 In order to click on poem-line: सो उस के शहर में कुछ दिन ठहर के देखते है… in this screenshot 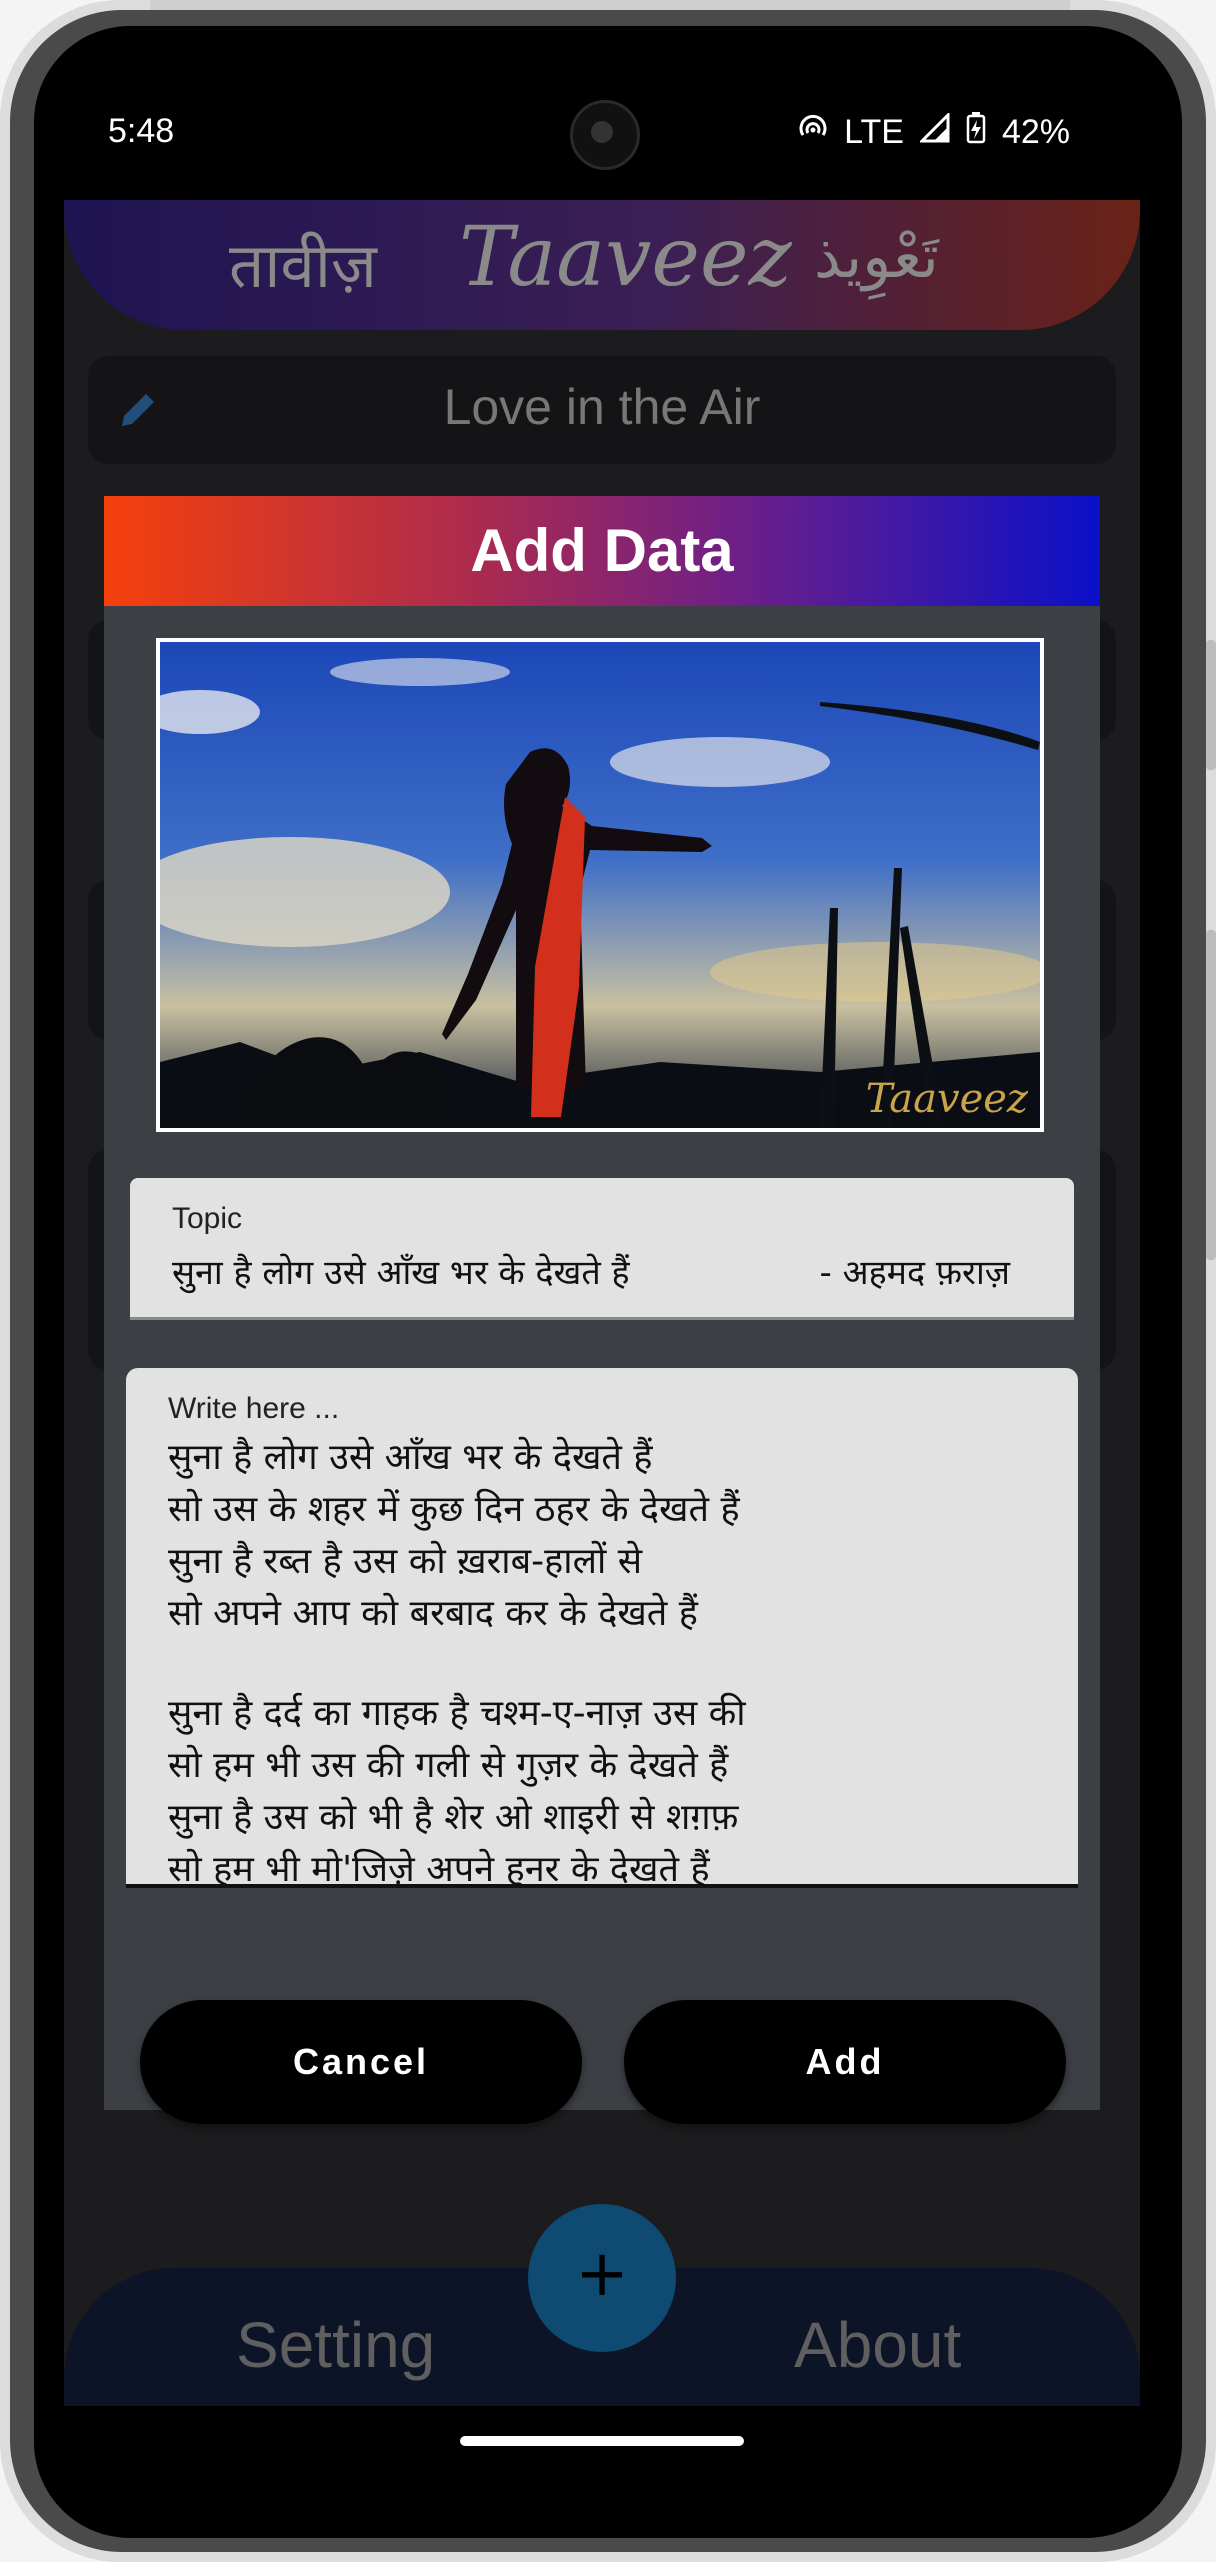, I will do `click(454, 1509)`.